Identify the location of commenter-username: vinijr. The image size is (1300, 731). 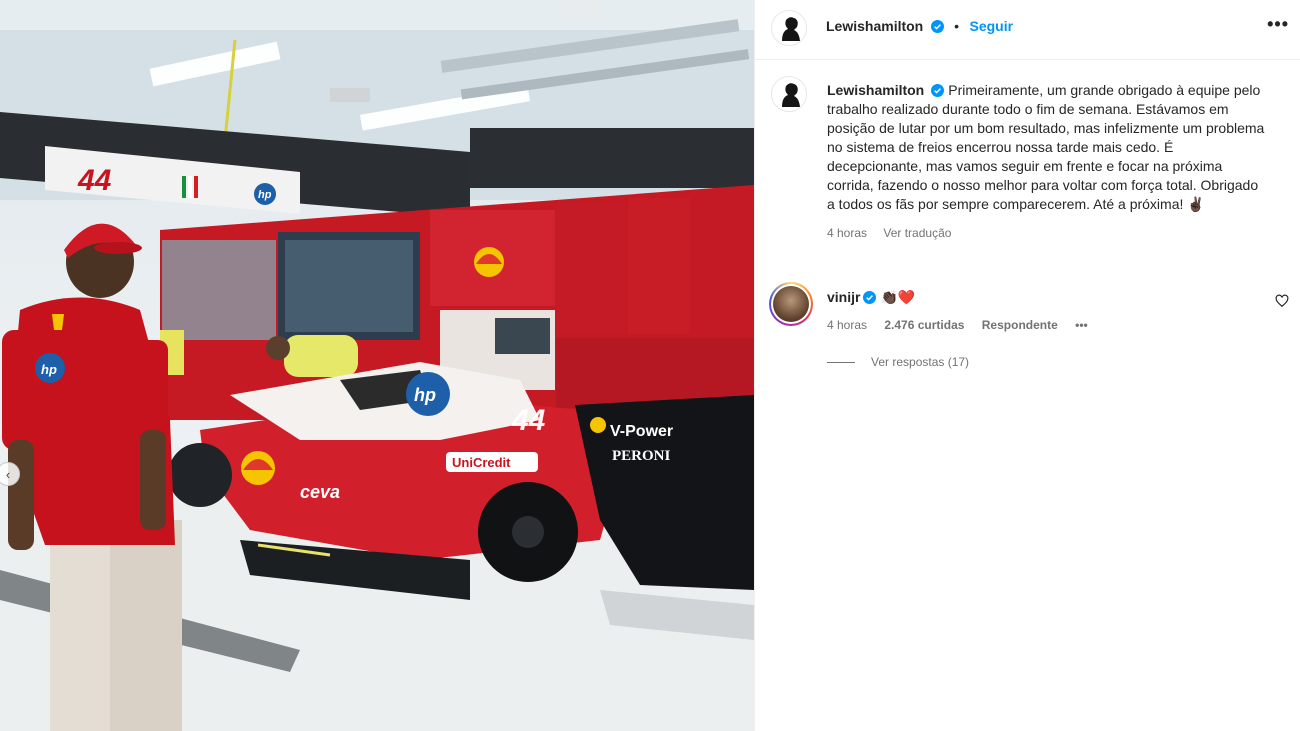
(843, 297).